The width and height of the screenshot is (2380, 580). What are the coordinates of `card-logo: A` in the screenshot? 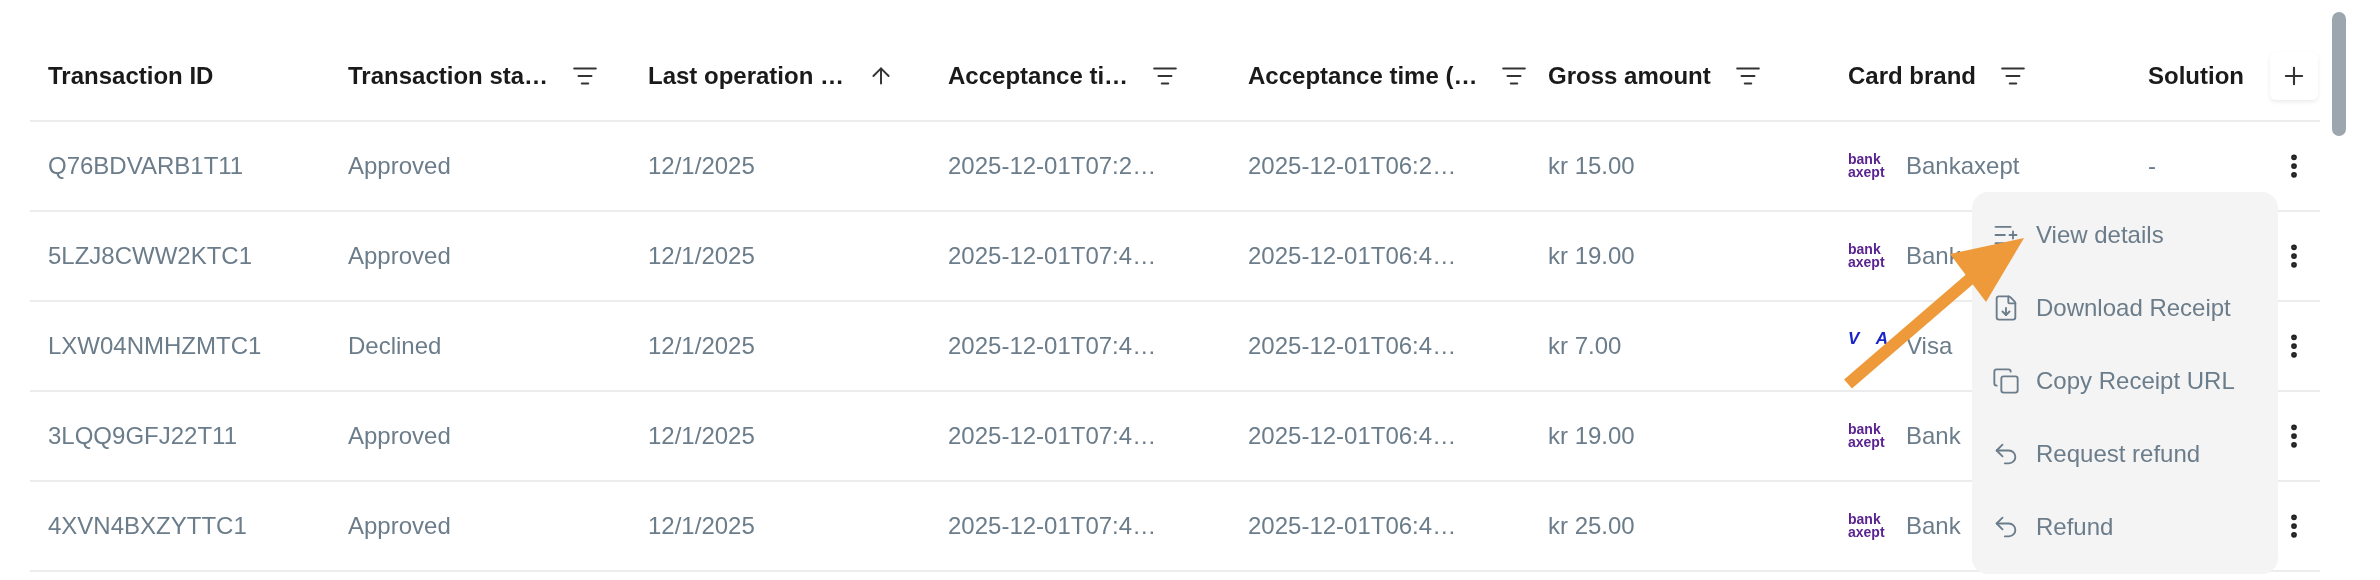 It's located at (1881, 338).